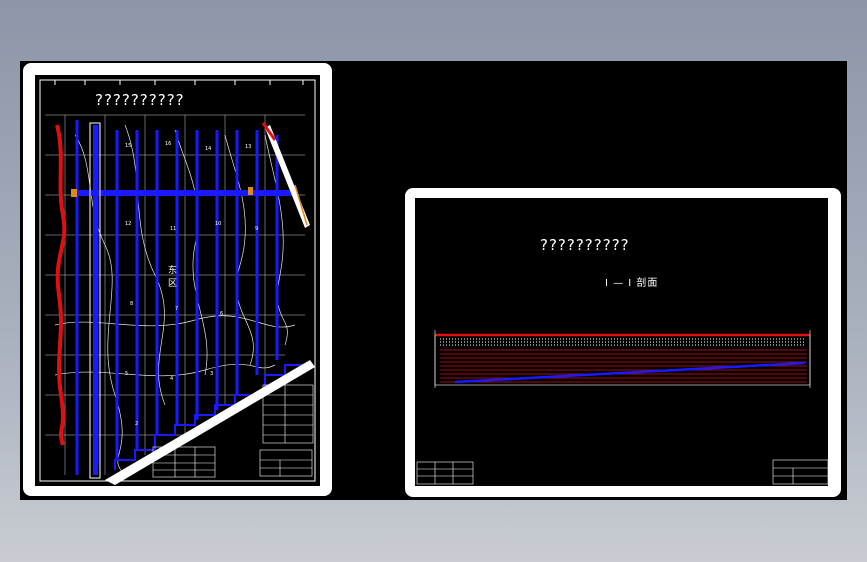  What do you see at coordinates (248, 147) in the screenshot?
I see `svg-text: 13` at bounding box center [248, 147].